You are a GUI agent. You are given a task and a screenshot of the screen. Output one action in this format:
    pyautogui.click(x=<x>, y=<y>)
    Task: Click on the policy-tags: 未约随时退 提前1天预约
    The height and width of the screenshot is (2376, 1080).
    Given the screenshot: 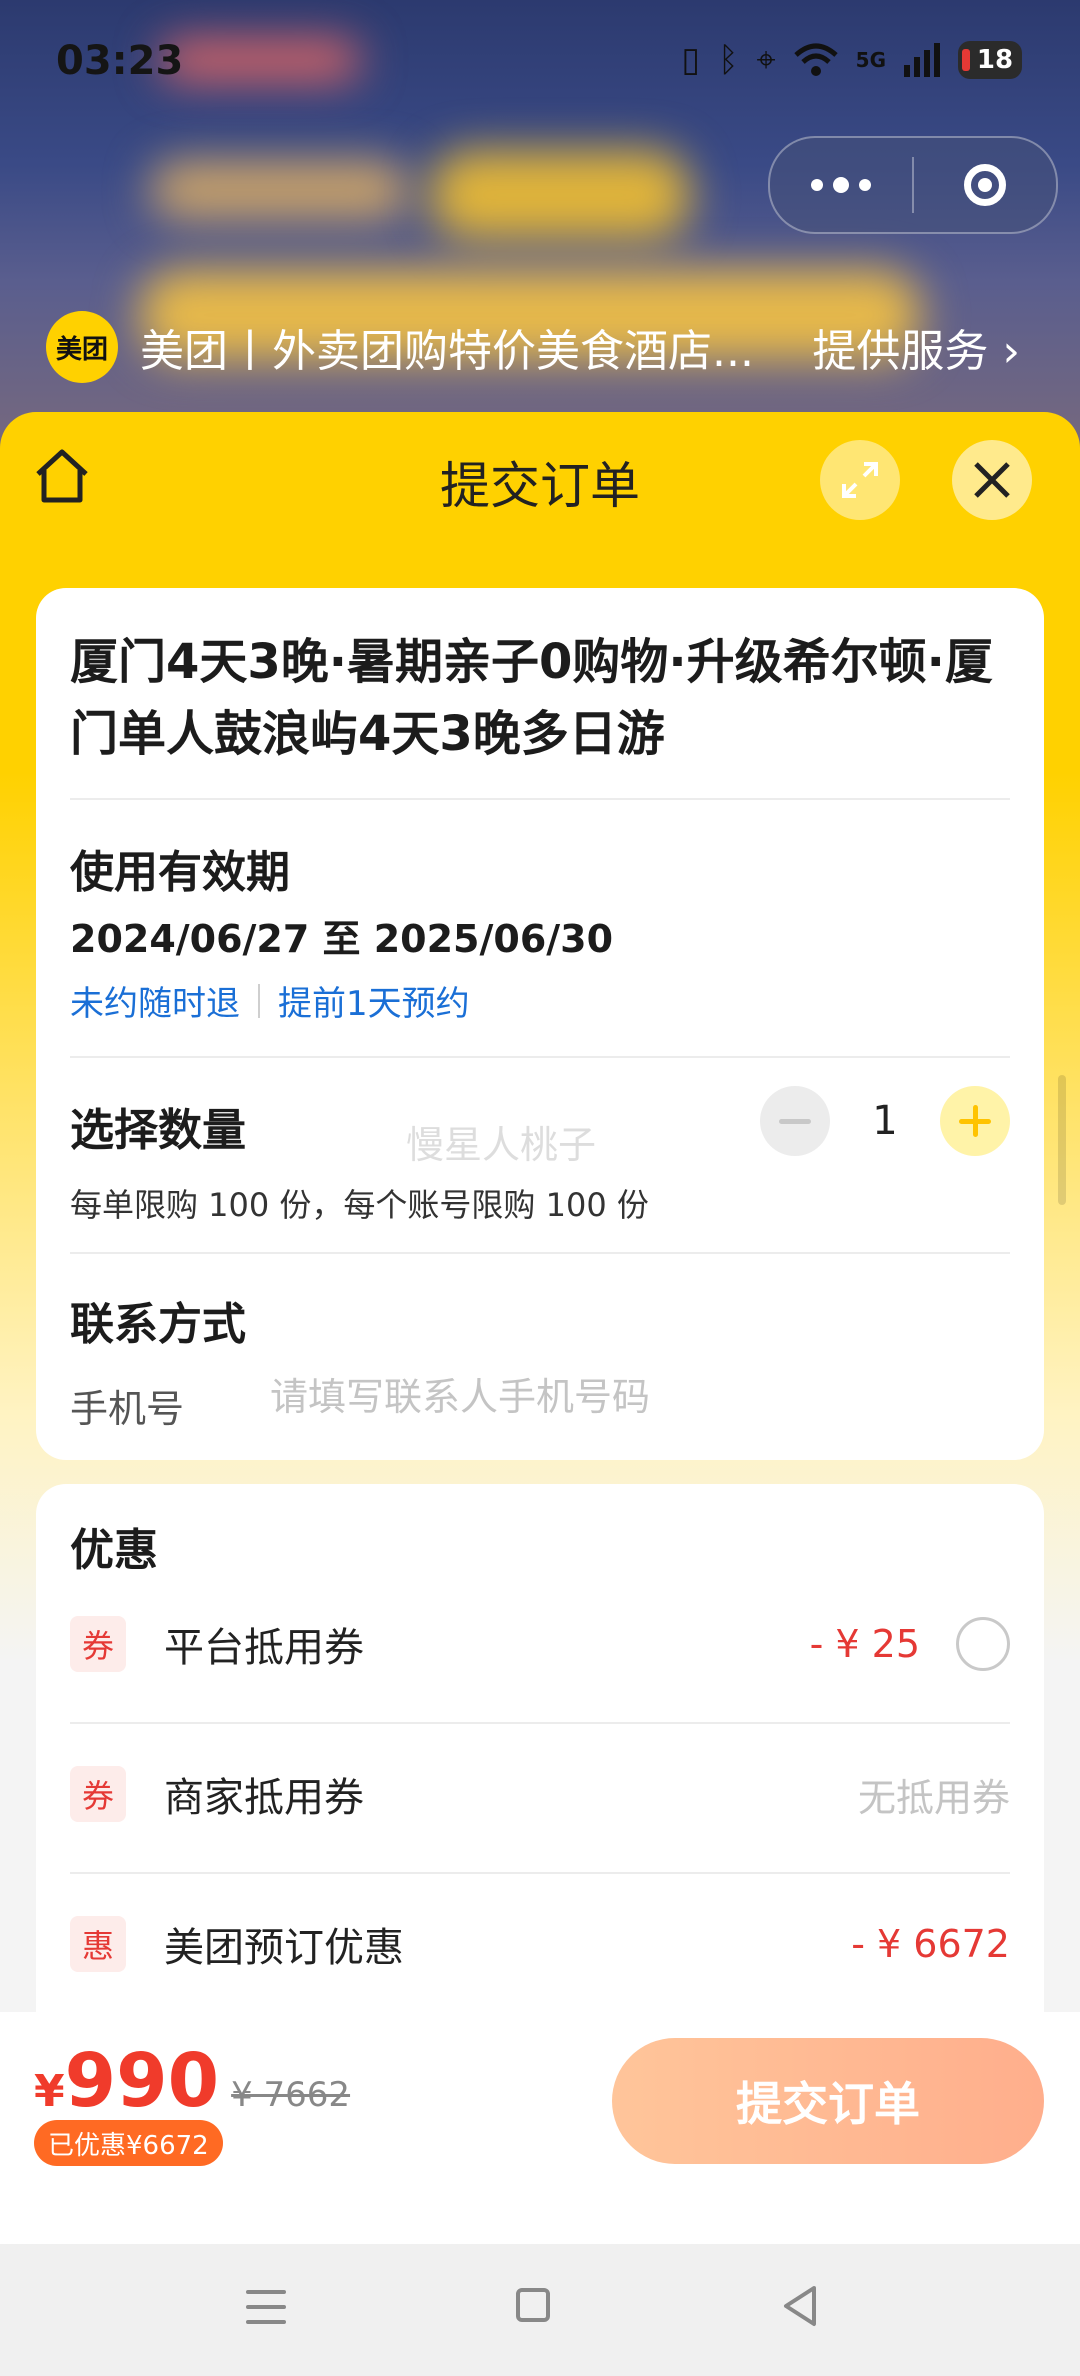 What is the action you would take?
    pyautogui.click(x=270, y=1000)
    